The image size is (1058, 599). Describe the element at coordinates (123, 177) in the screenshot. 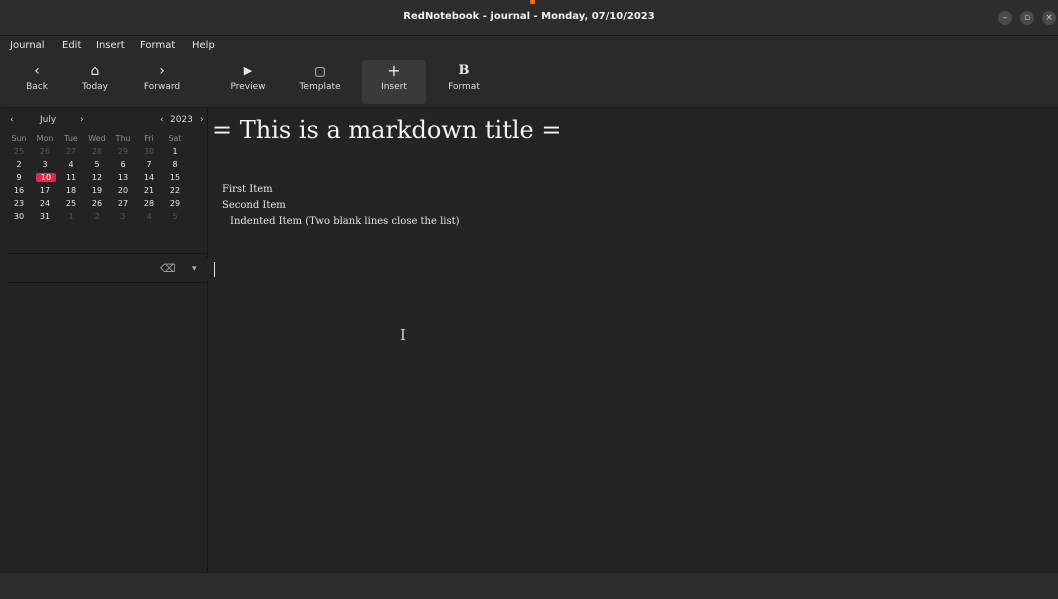

I see `calendar-day: 13` at that location.